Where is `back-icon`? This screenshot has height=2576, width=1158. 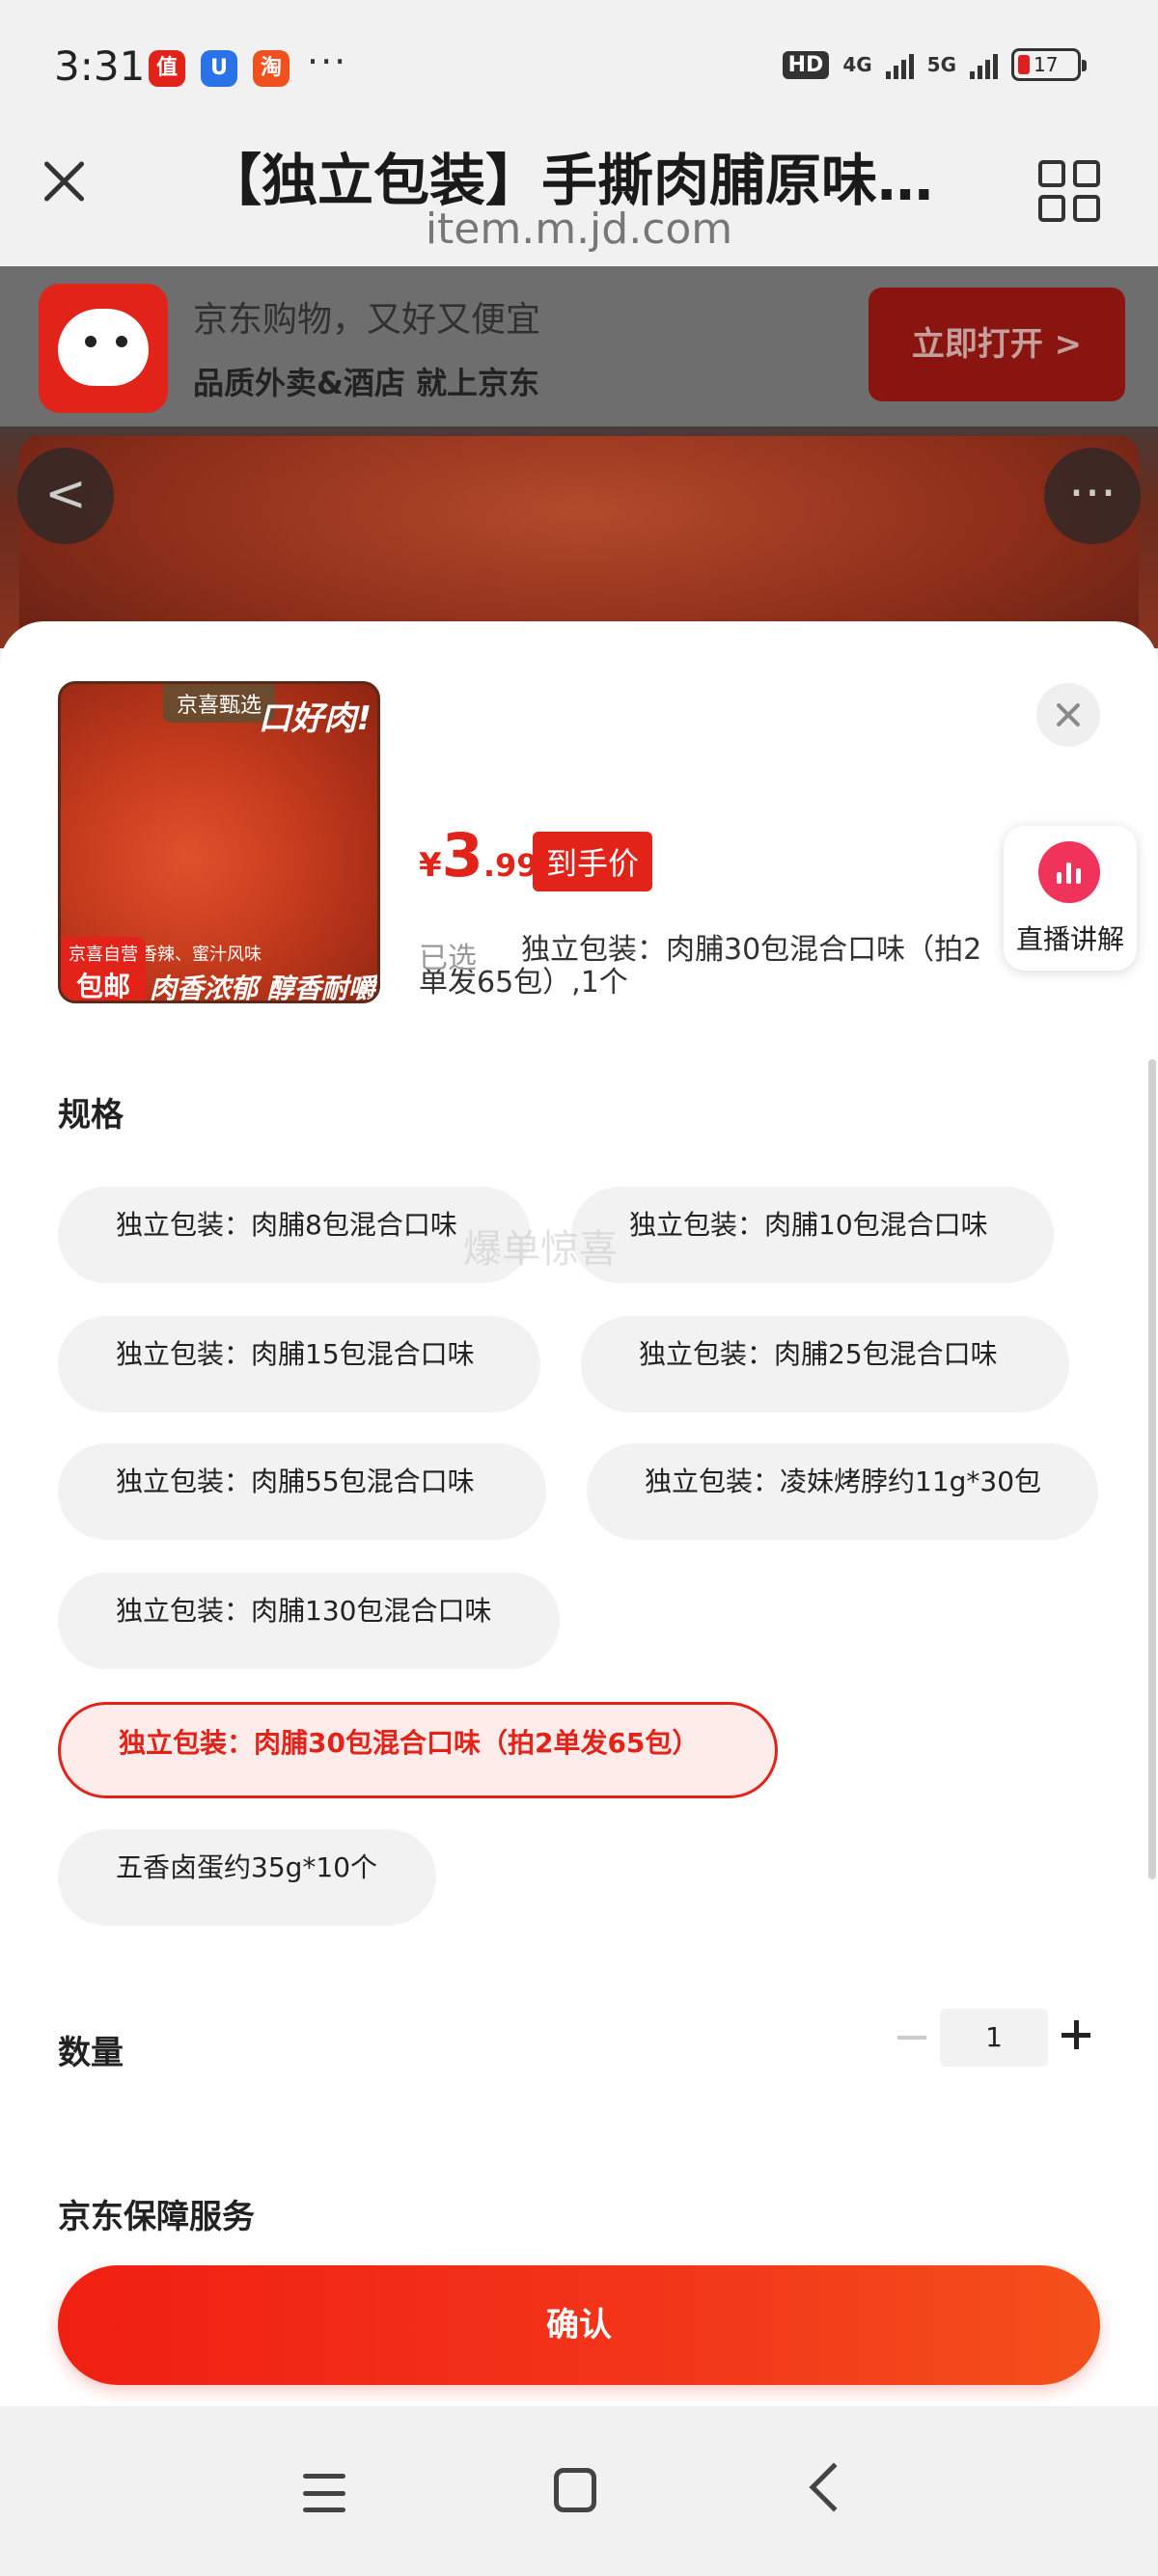 back-icon is located at coordinates (834, 2487).